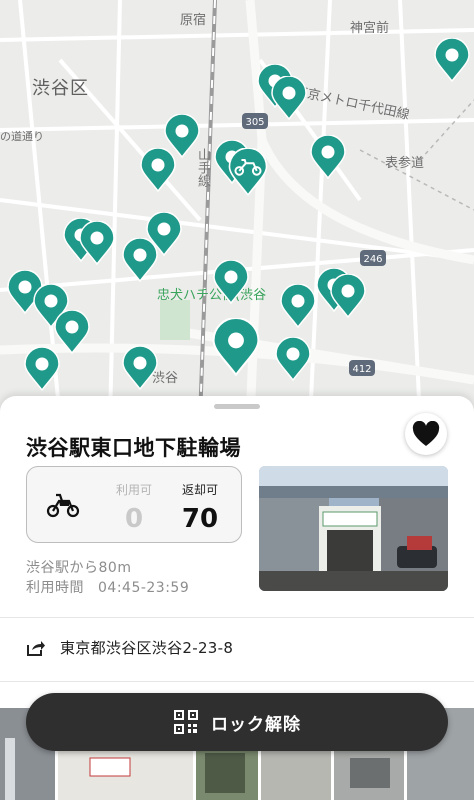 The height and width of the screenshot is (800, 474). What do you see at coordinates (63, 505) in the screenshot?
I see `bike-icon` at bounding box center [63, 505].